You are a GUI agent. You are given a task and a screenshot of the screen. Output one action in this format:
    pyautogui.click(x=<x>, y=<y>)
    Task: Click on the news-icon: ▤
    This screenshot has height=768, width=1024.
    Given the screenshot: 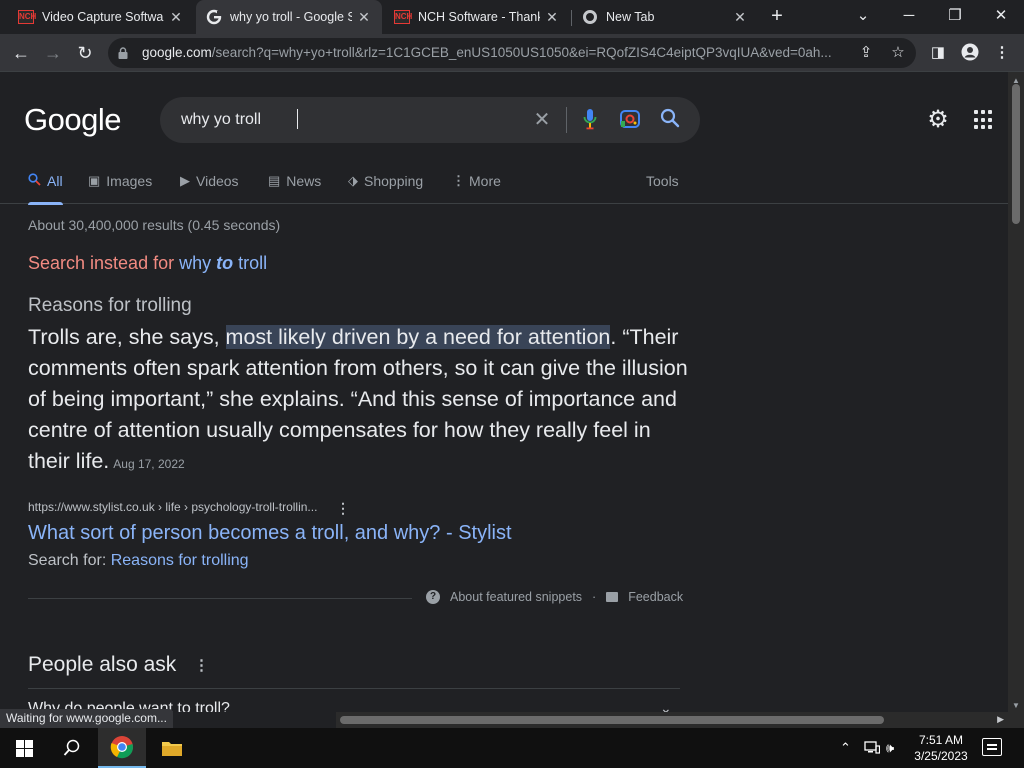 What is the action you would take?
    pyautogui.click(x=274, y=180)
    